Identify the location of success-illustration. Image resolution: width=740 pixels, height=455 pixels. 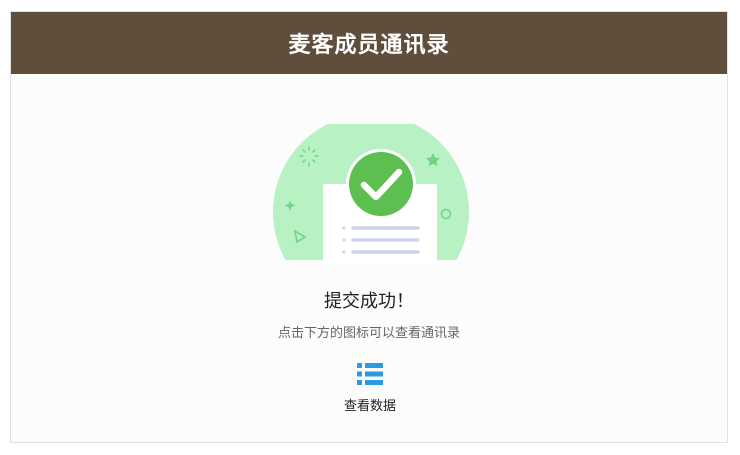
(371, 194).